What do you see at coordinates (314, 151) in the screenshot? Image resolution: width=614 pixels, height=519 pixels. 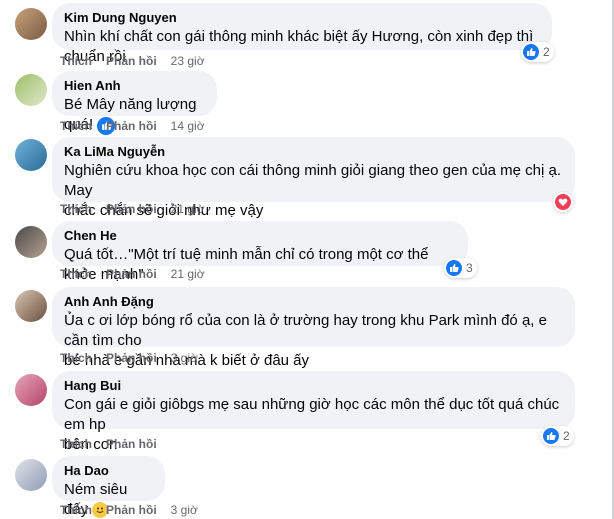 I see `comment-author: Ka LiMa Nguyễn` at bounding box center [314, 151].